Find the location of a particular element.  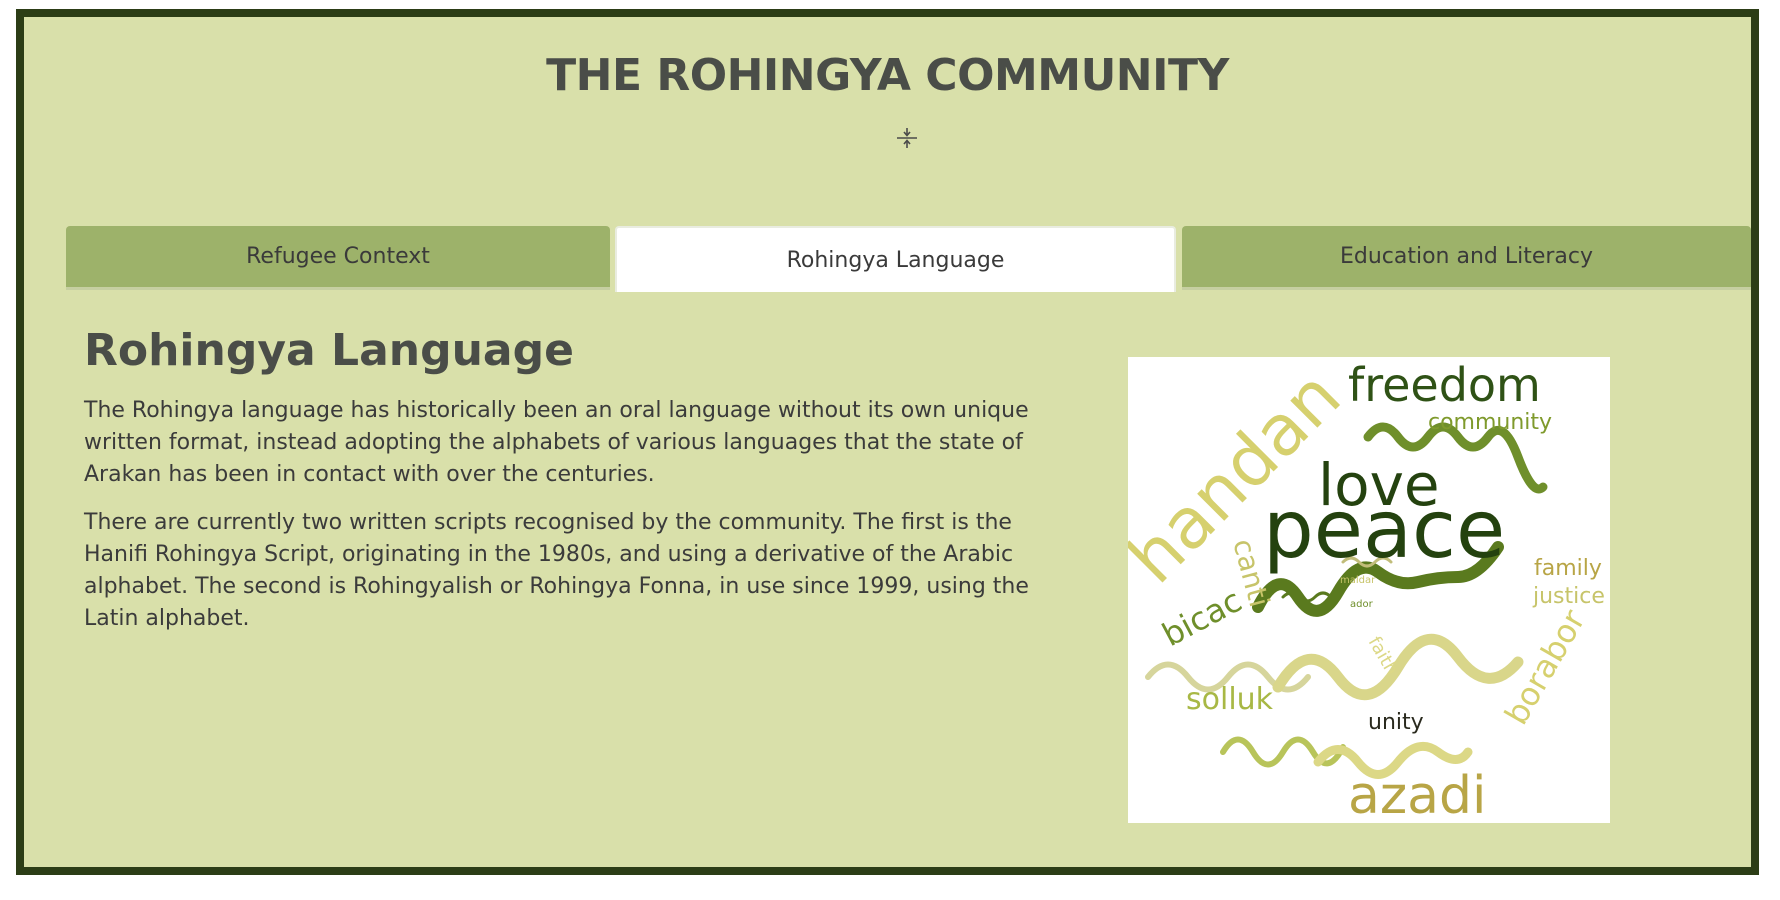

word-family: family is located at coordinates (1568, 568).